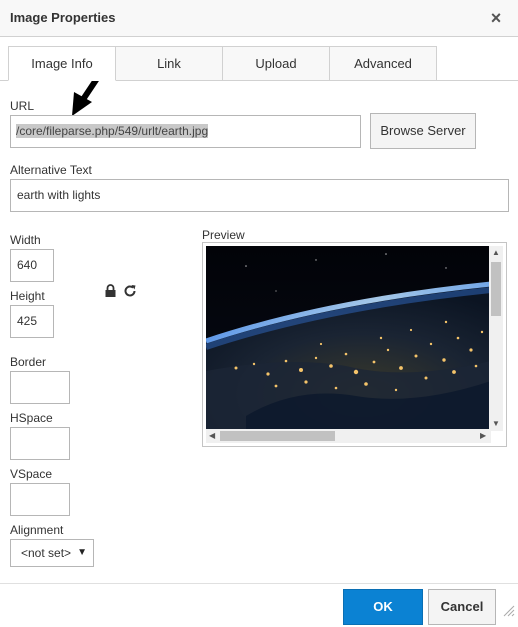  I want to click on chevron-down-icon: ▼, so click(82, 552).